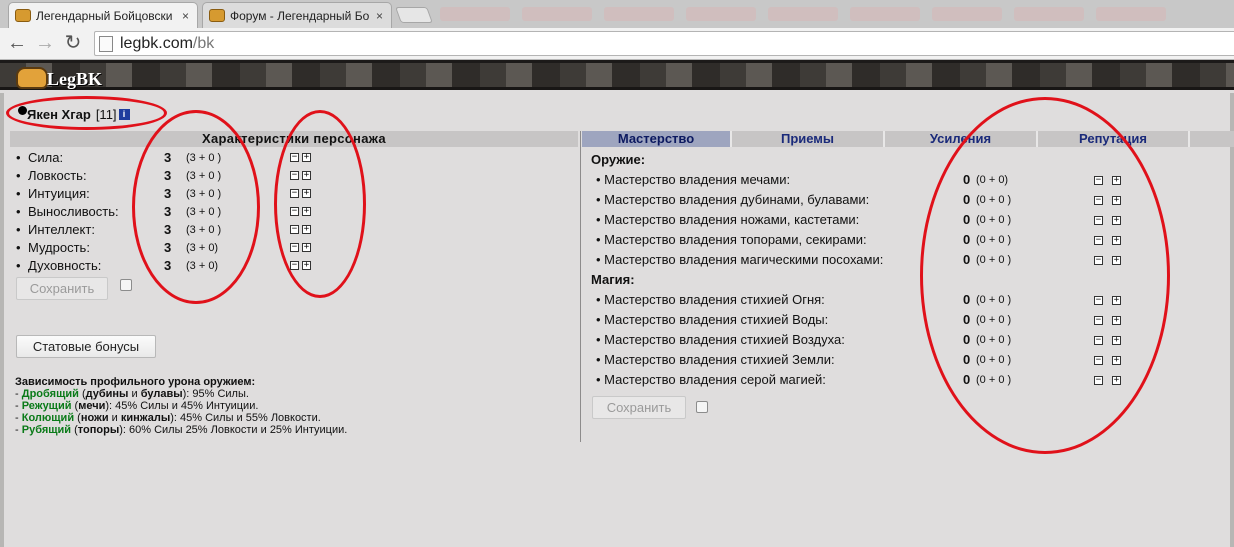 This screenshot has width=1234, height=547. Describe the element at coordinates (86, 346) in the screenshot. I see `stat-bonuses-button: Статовые бонусы` at that location.